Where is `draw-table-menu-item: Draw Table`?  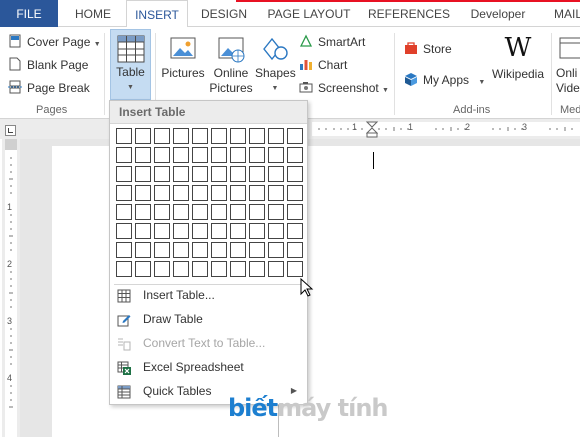
draw-table-menu-item: Draw Table is located at coordinates (209, 319).